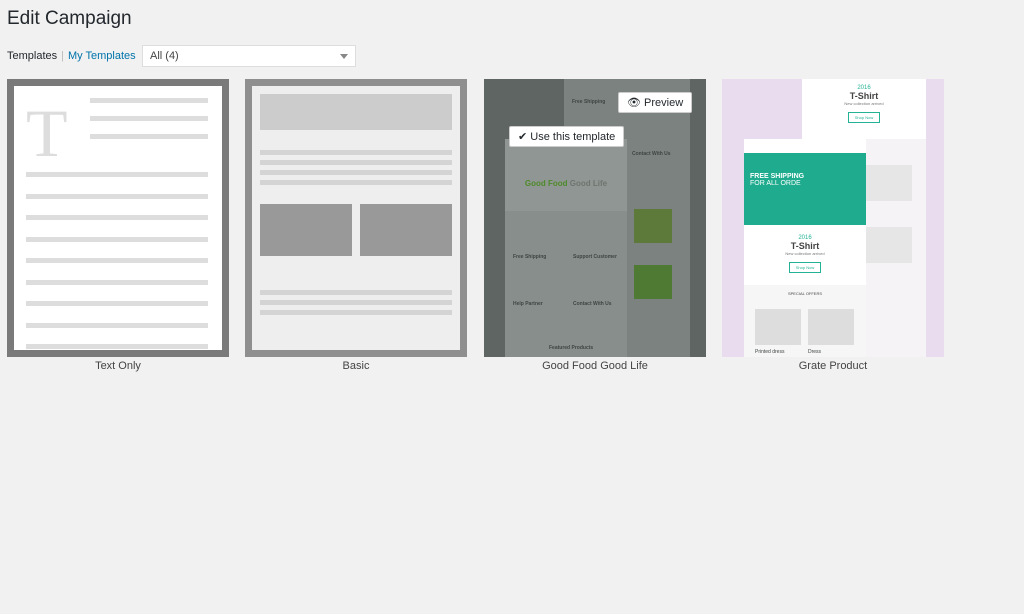 The width and height of the screenshot is (1024, 614). Describe the element at coordinates (833, 366) in the screenshot. I see `template-name: Grate Product` at that location.